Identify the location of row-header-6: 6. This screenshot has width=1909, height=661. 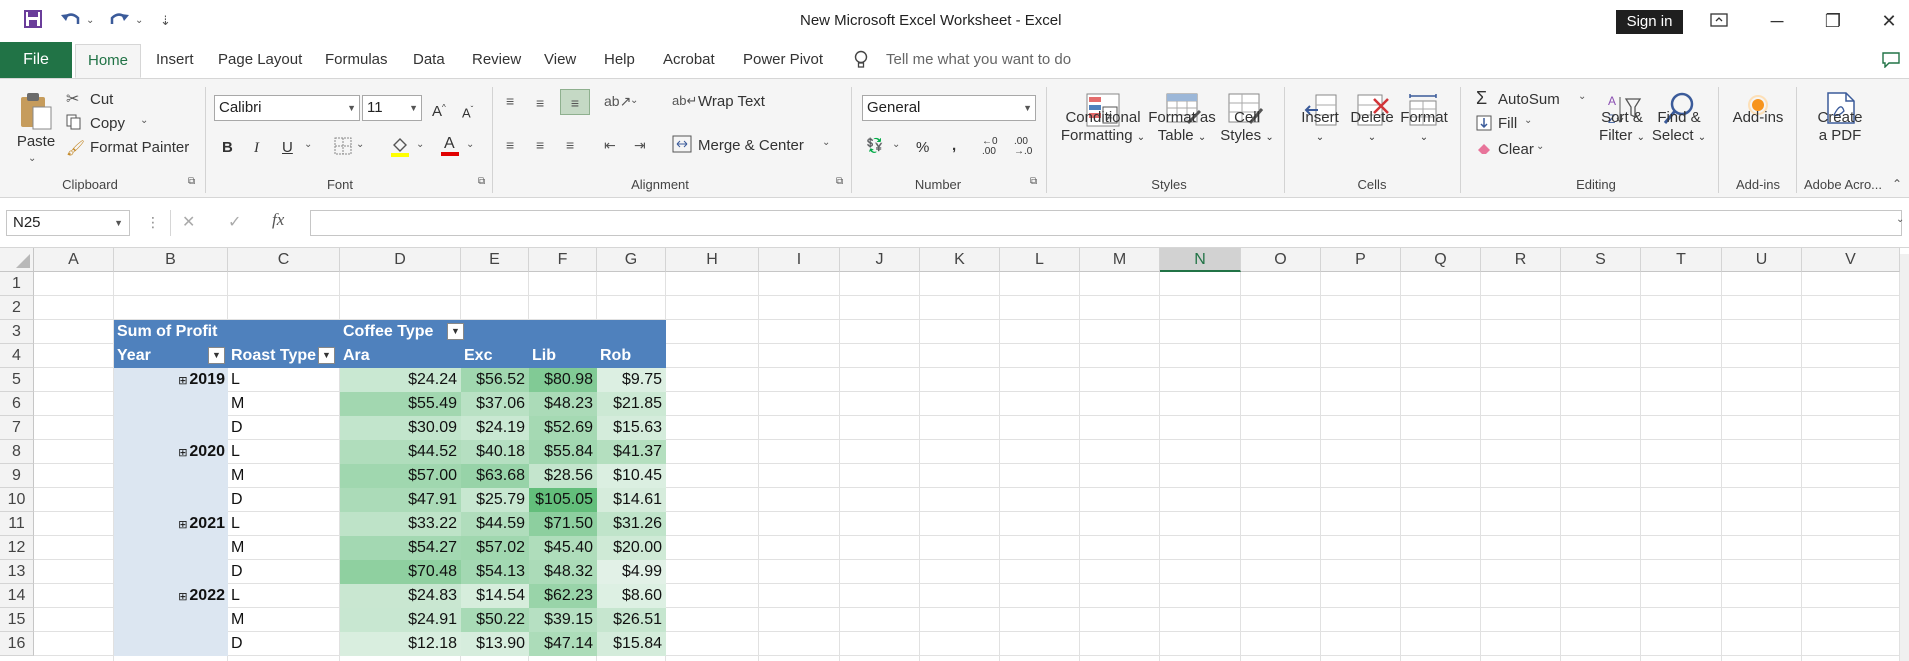
(17, 404).